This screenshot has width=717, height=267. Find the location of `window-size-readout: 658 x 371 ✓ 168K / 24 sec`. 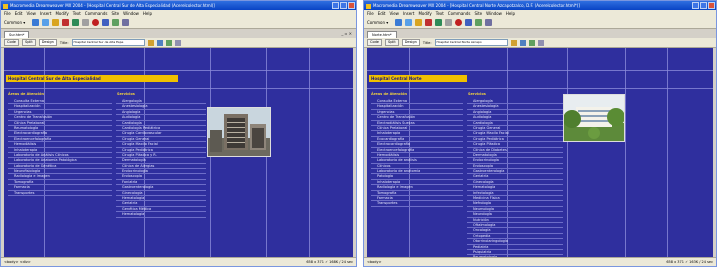

window-size-readout: 658 x 371 ✓ 168K / 24 sec is located at coordinates (329, 262).